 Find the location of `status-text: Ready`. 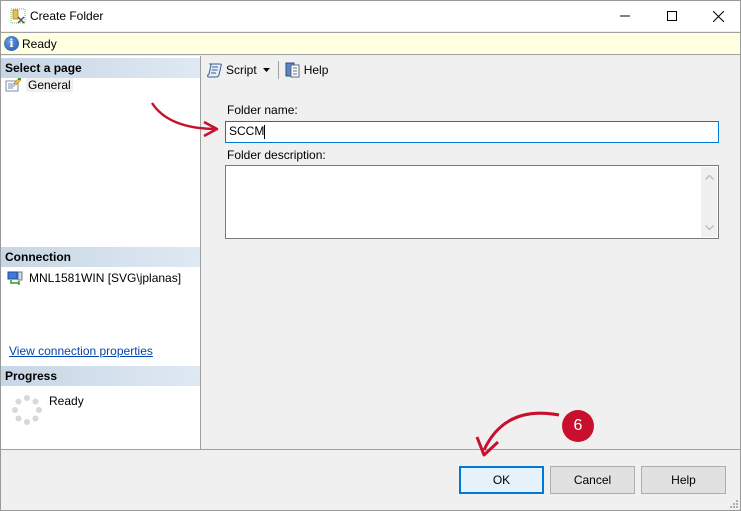

status-text: Ready is located at coordinates (39, 44).